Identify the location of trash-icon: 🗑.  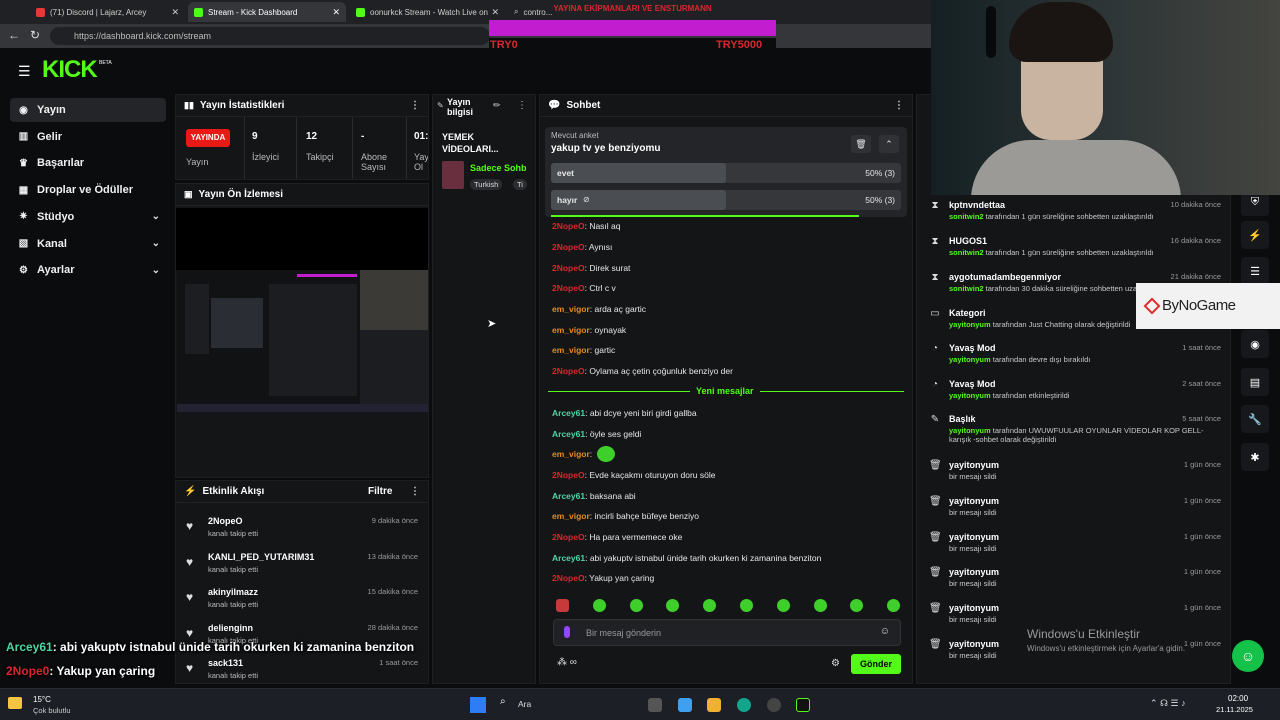
(861, 144).